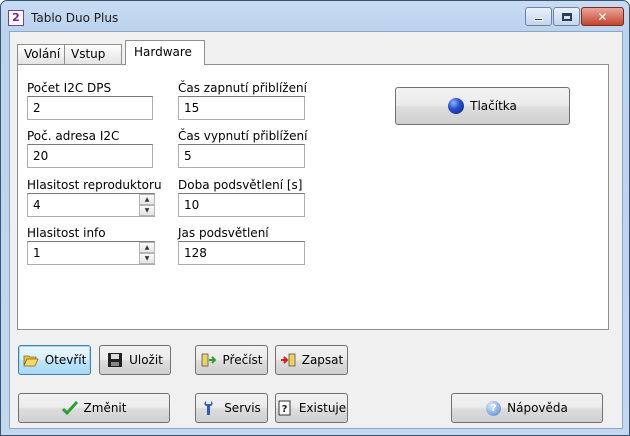 The image size is (630, 436). I want to click on tlacitka-button: Tlačítka, so click(482, 106).